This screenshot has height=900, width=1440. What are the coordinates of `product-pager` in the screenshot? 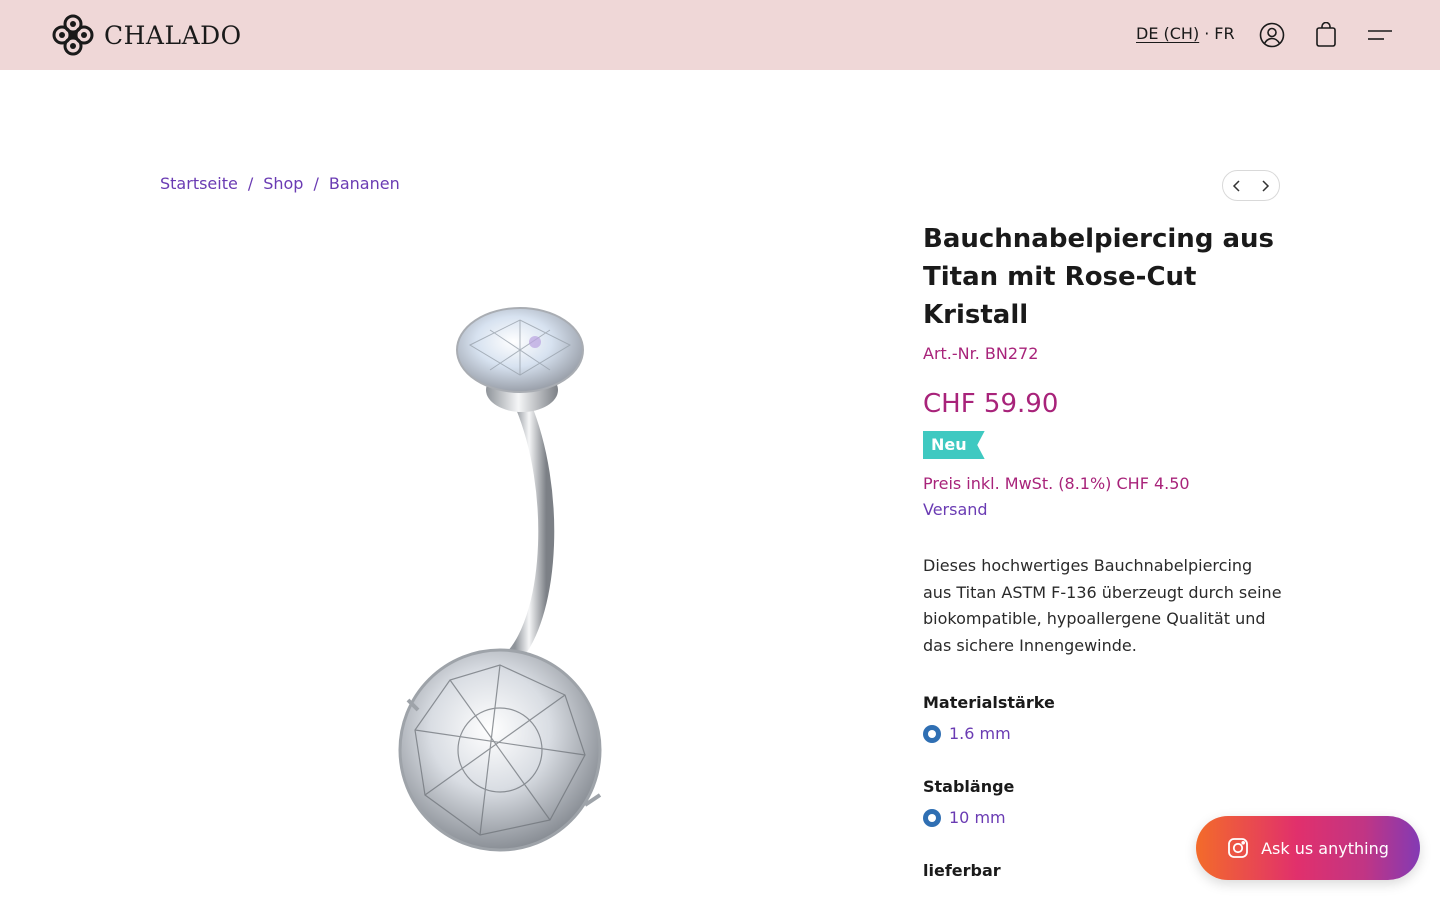 It's located at (1251, 185).